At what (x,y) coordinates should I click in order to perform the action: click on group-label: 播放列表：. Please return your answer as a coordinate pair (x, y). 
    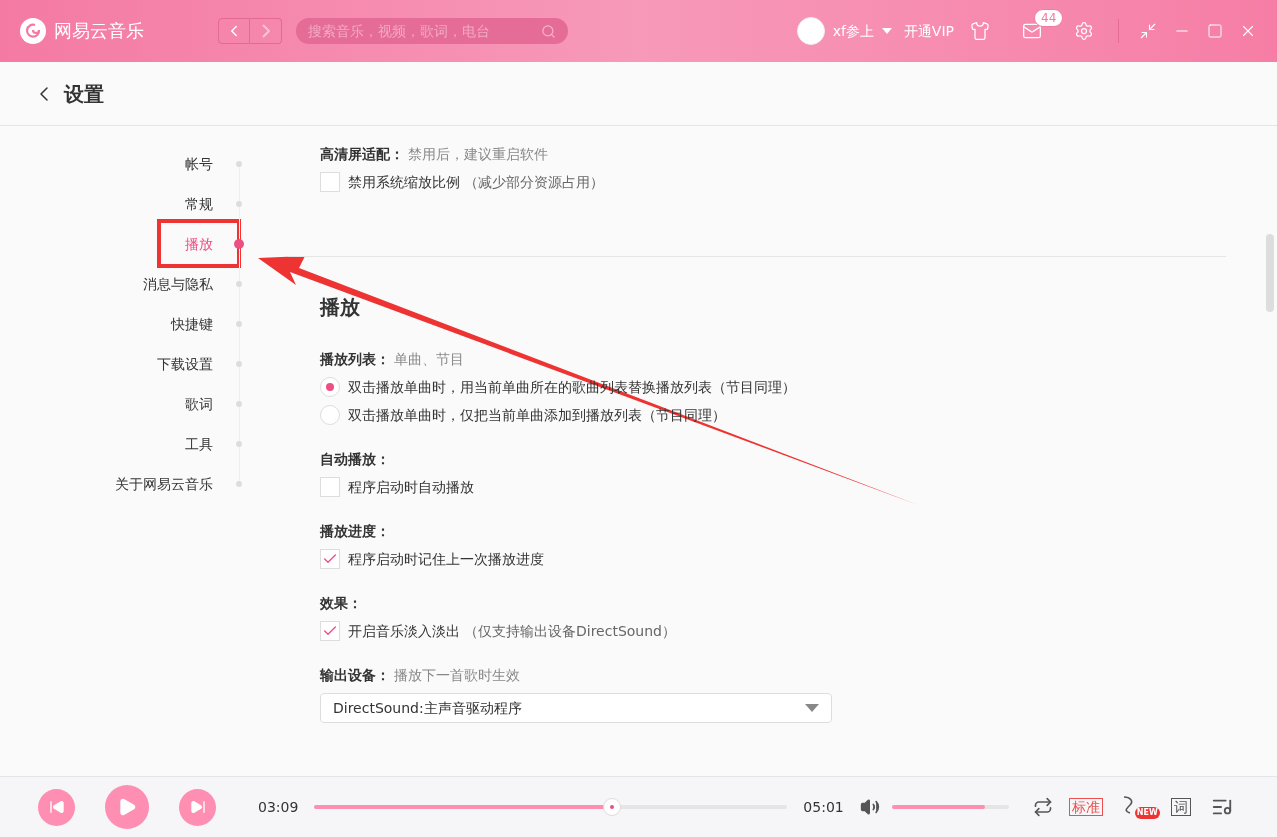
    Looking at the image, I should click on (355, 359).